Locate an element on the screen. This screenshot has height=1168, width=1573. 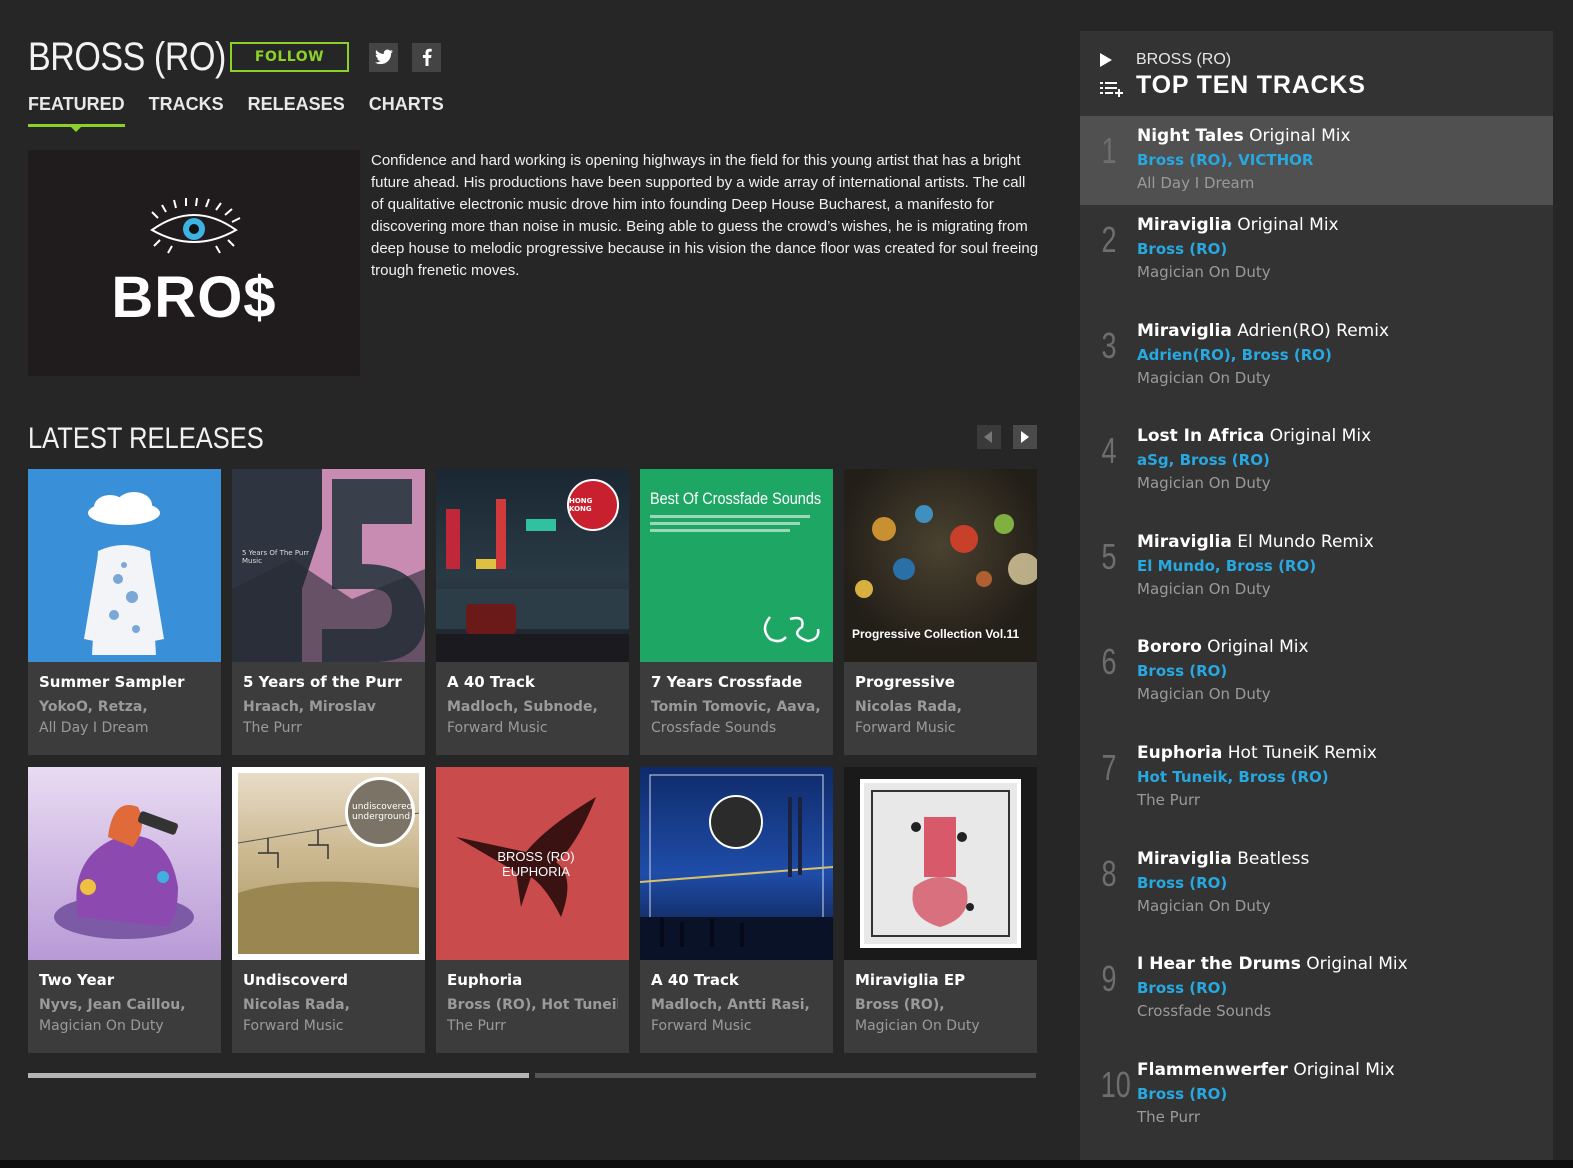
release-artists: Madloch, Antti Rasi, is located at coordinates (736, 1005).